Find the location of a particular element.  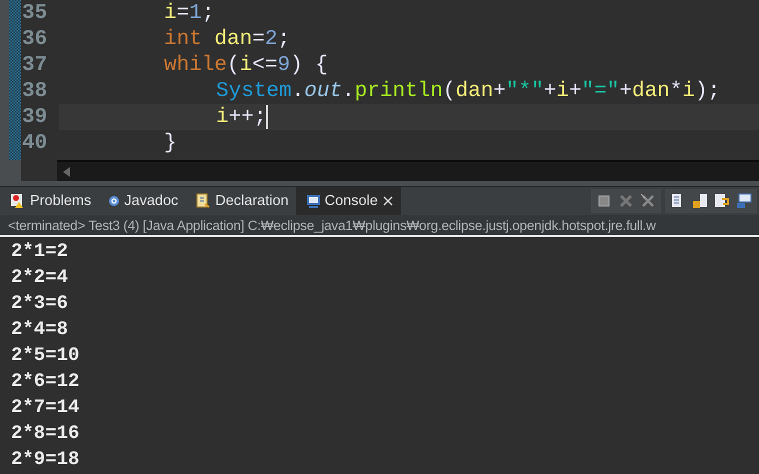

console-output-line: 2*7=14 is located at coordinates (45, 407).